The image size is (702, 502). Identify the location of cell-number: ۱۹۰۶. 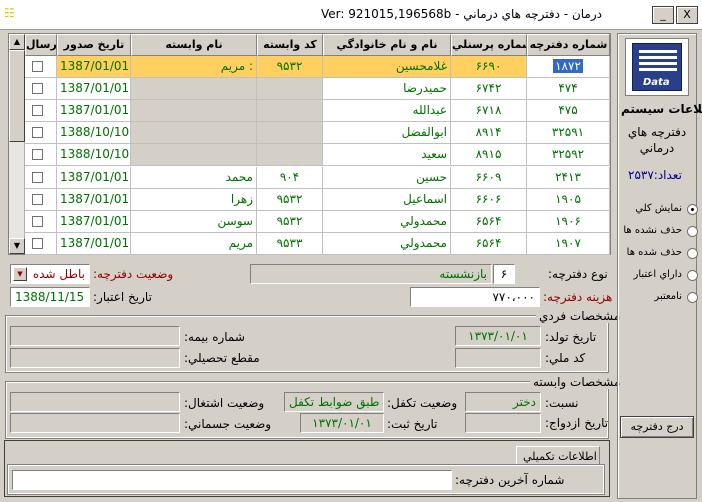
(568, 221).